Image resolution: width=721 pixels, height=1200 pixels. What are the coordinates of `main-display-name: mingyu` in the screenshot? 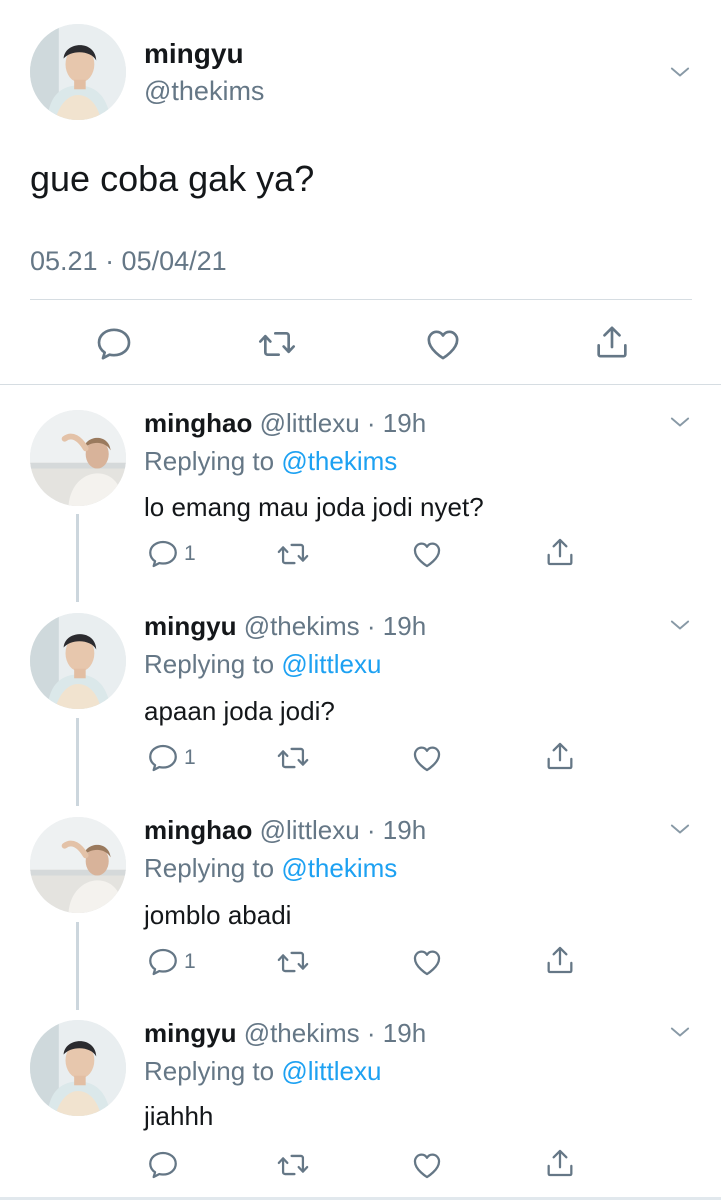 It's located at (194, 54).